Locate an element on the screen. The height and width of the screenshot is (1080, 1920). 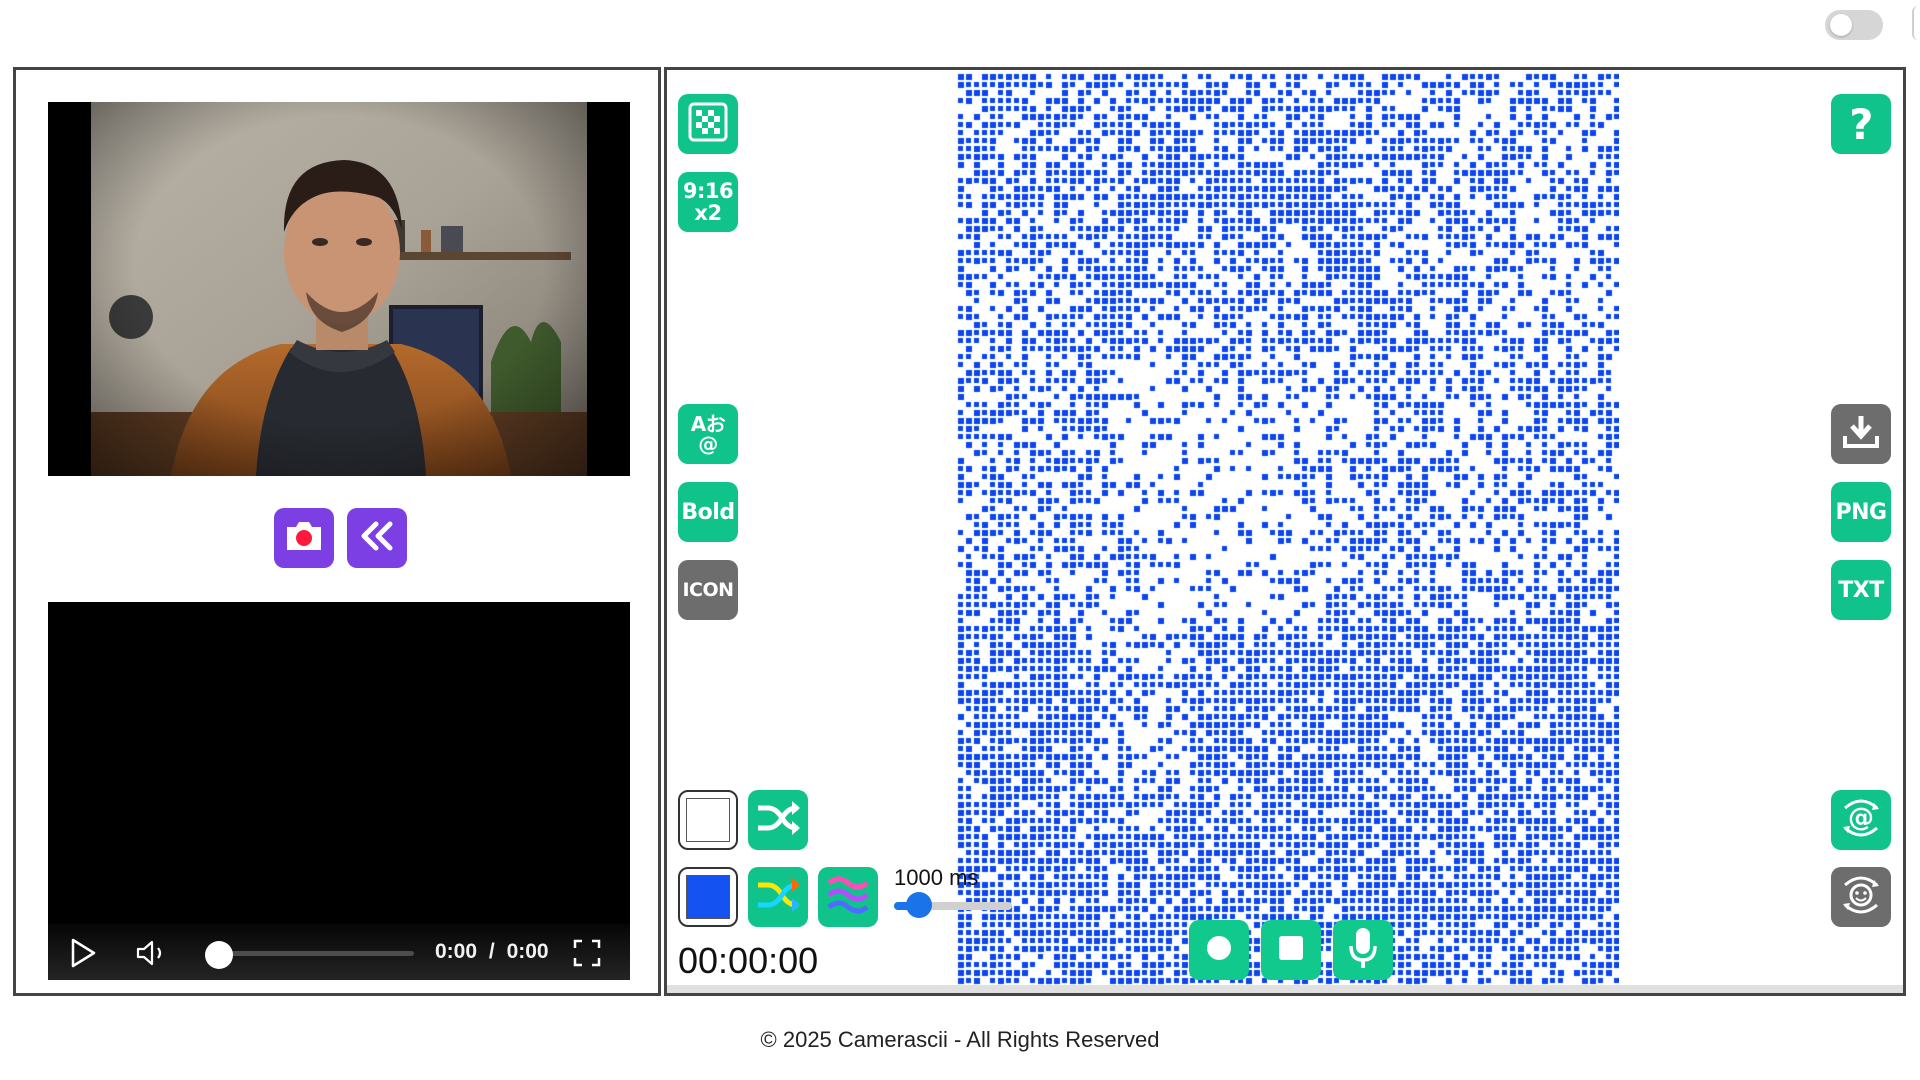
fullscreen-button is located at coordinates (587, 953).